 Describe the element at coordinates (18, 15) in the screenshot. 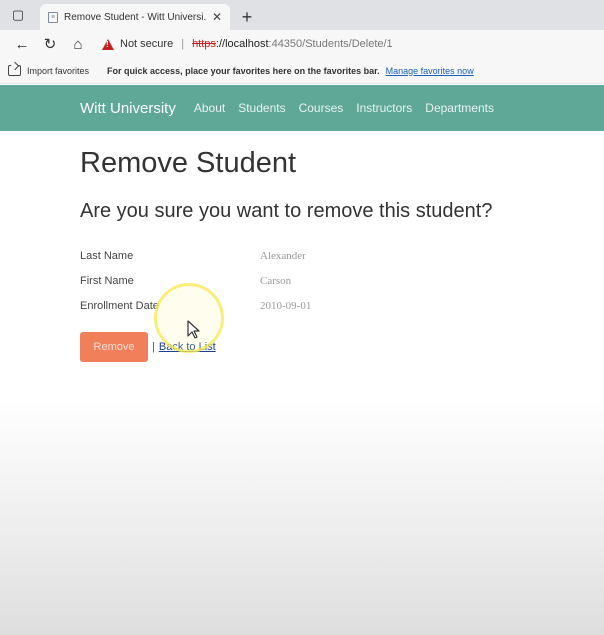

I see `tab-actions-icon: ▢` at that location.